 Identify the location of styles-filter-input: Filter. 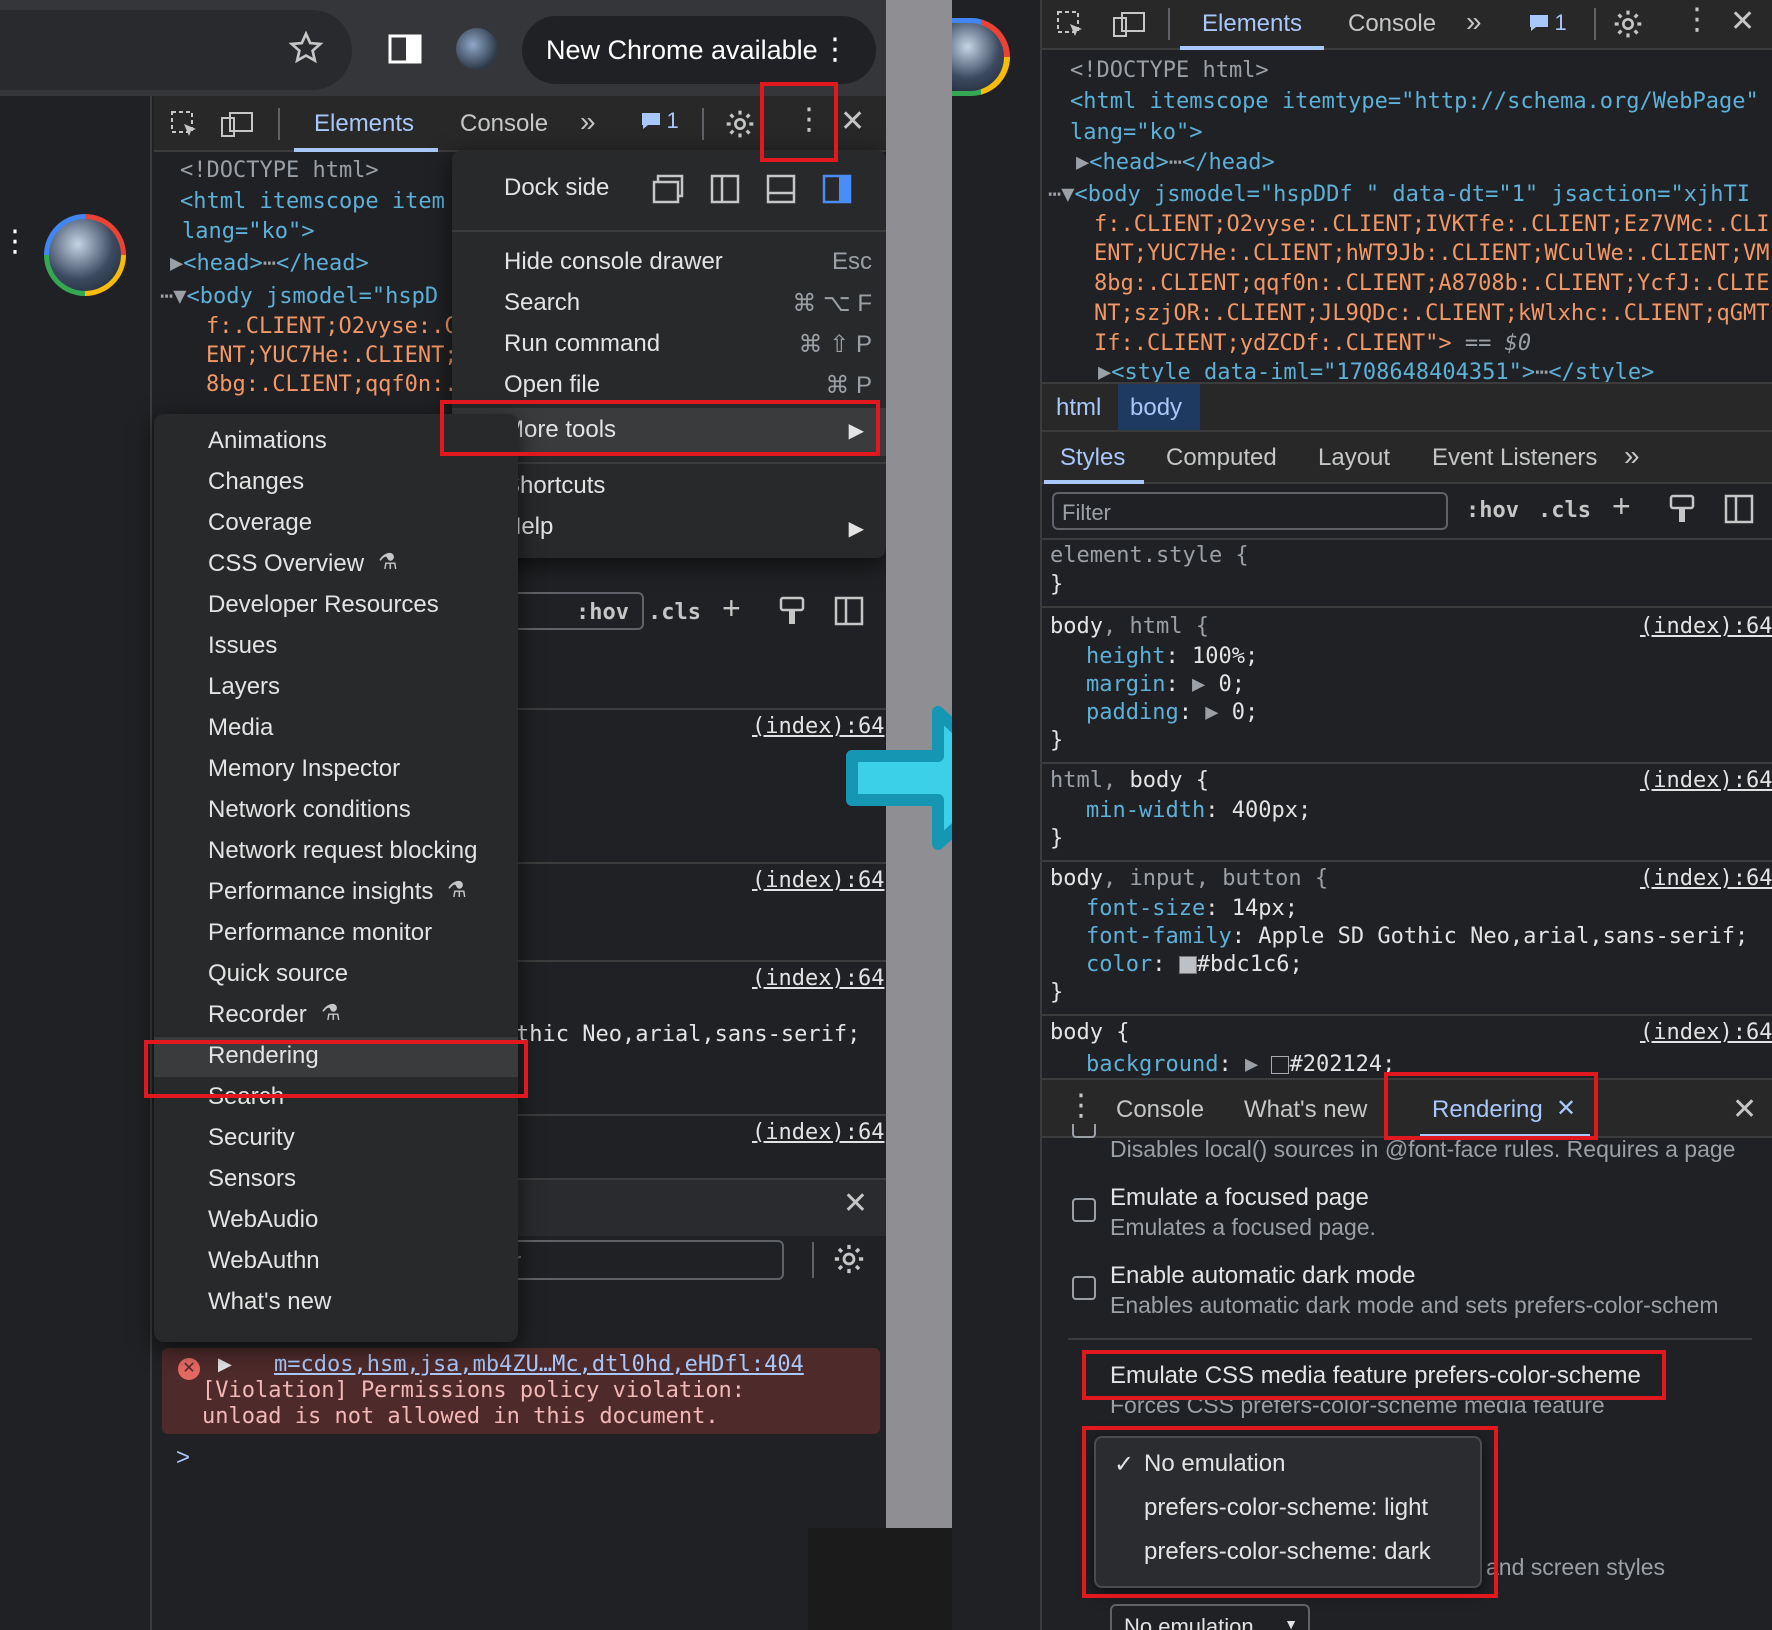
(1250, 511).